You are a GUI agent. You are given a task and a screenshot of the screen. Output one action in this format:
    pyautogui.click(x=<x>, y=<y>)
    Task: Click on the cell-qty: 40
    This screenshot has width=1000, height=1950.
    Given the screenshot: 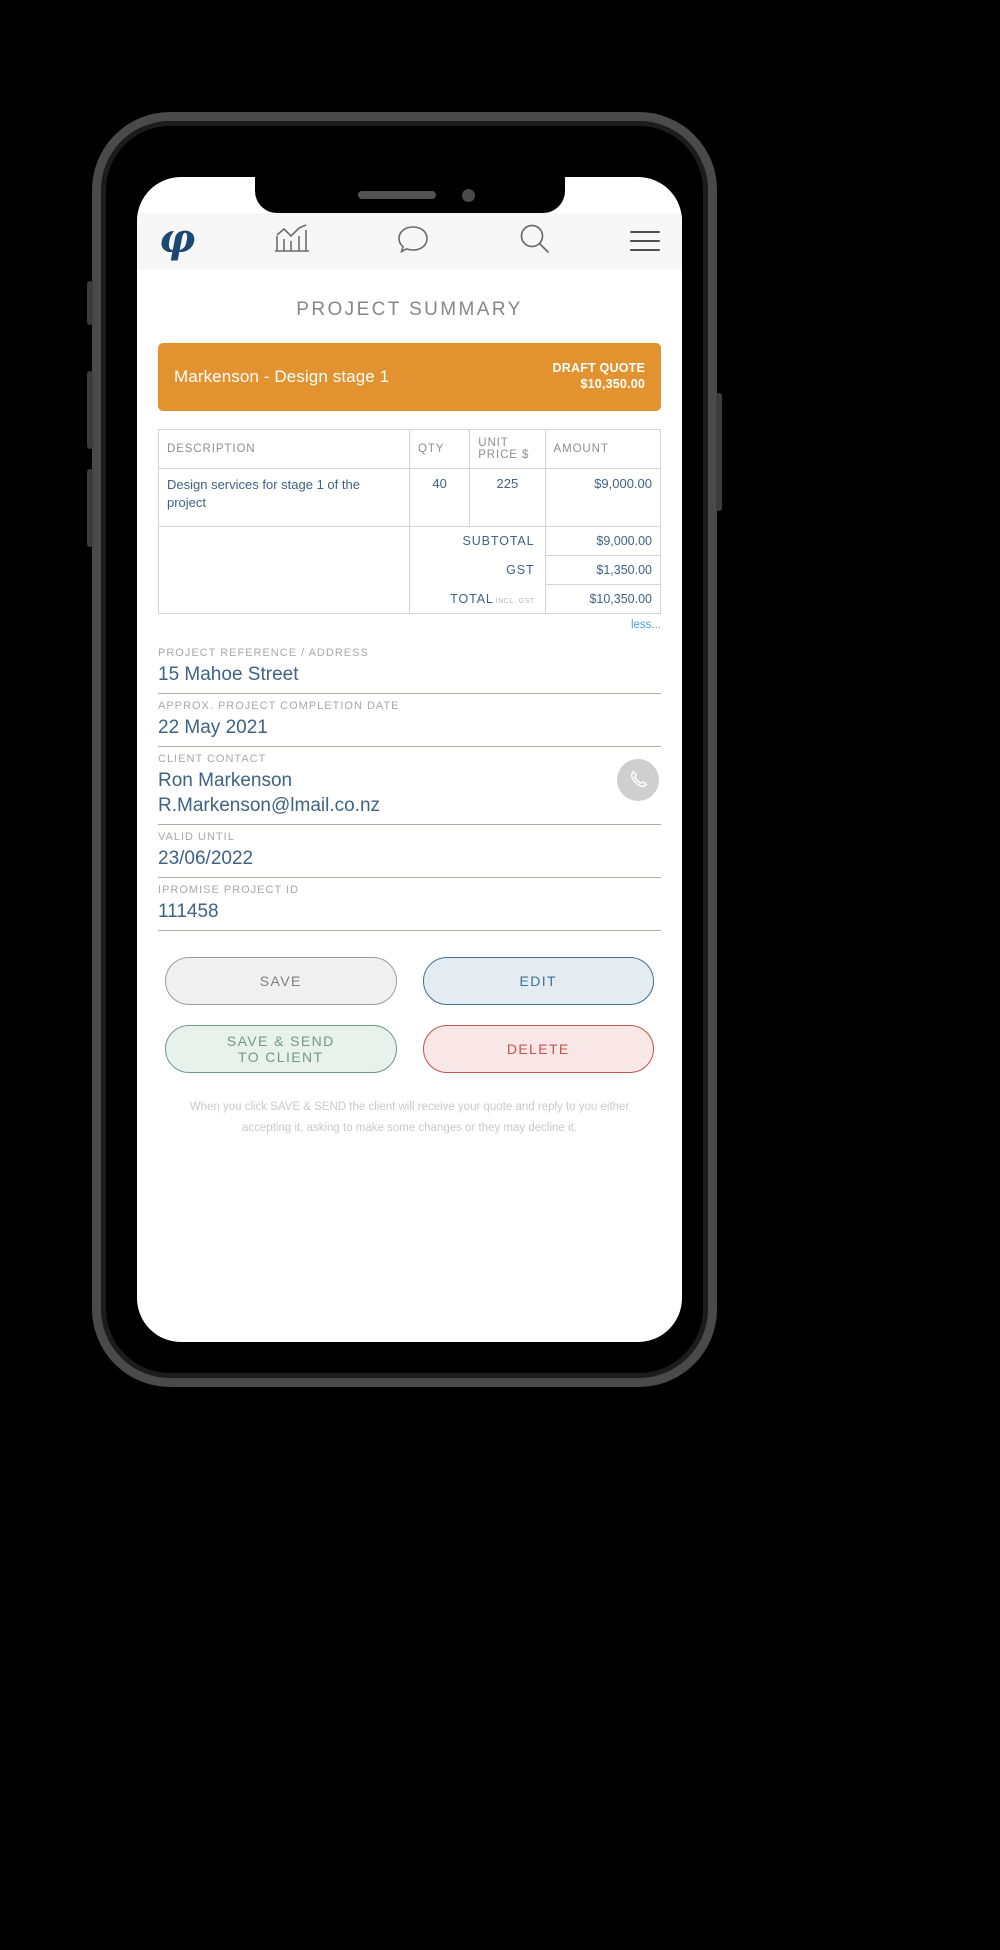 What is the action you would take?
    pyautogui.click(x=439, y=497)
    